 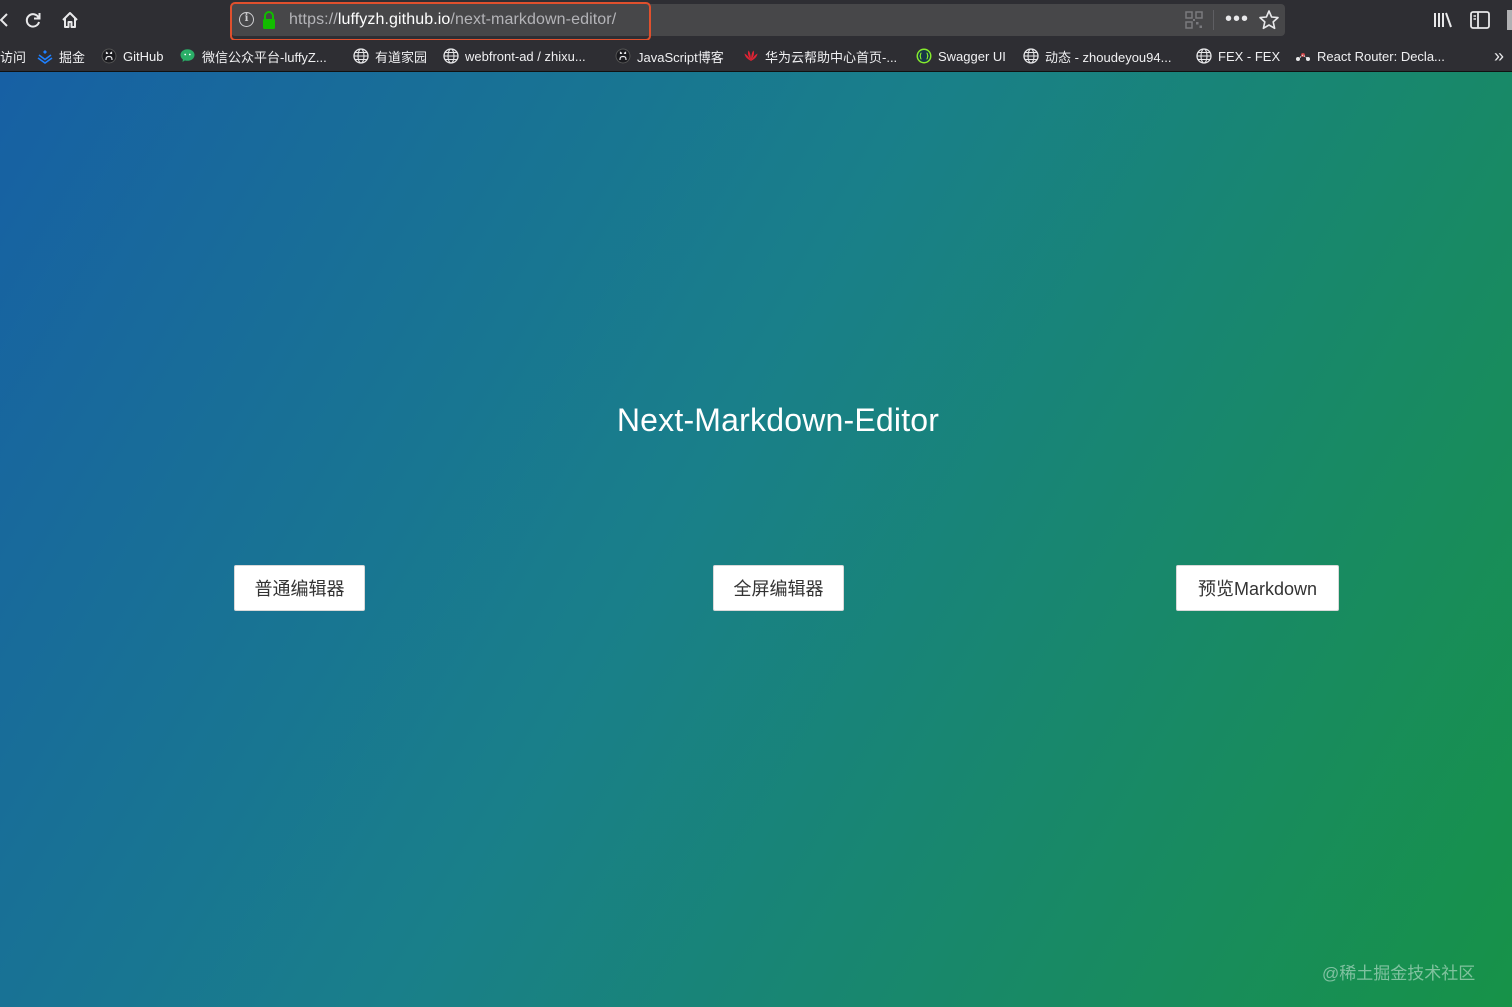 What do you see at coordinates (394, 19) in the screenshot?
I see `url-host: luffyzh.github.io` at bounding box center [394, 19].